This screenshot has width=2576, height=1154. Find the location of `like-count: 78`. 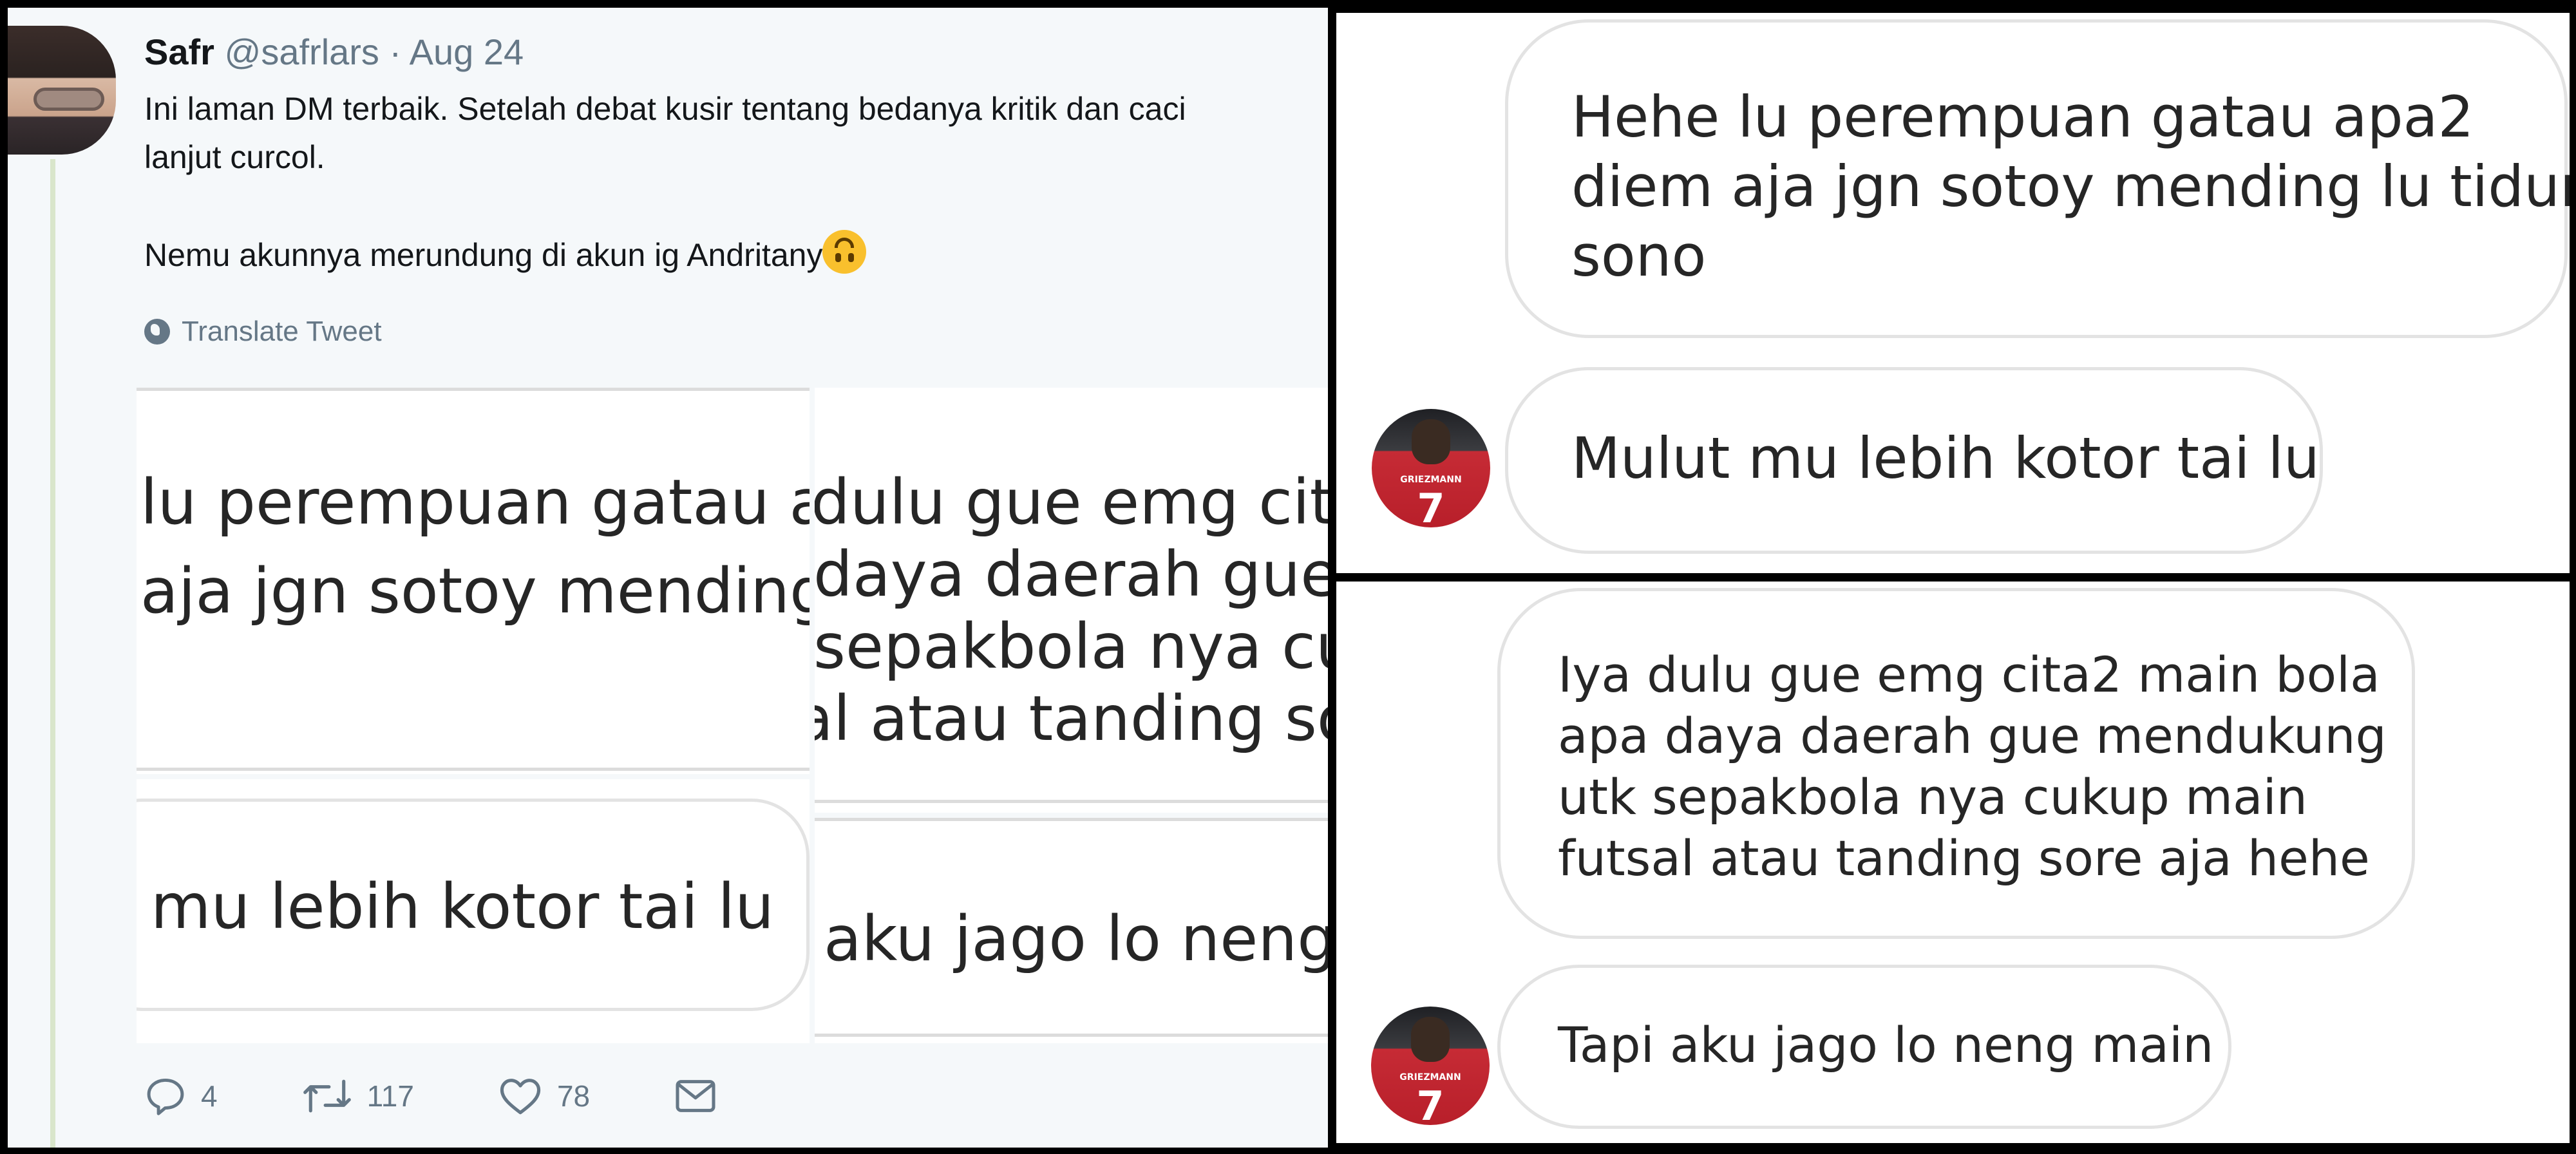

like-count: 78 is located at coordinates (573, 1096).